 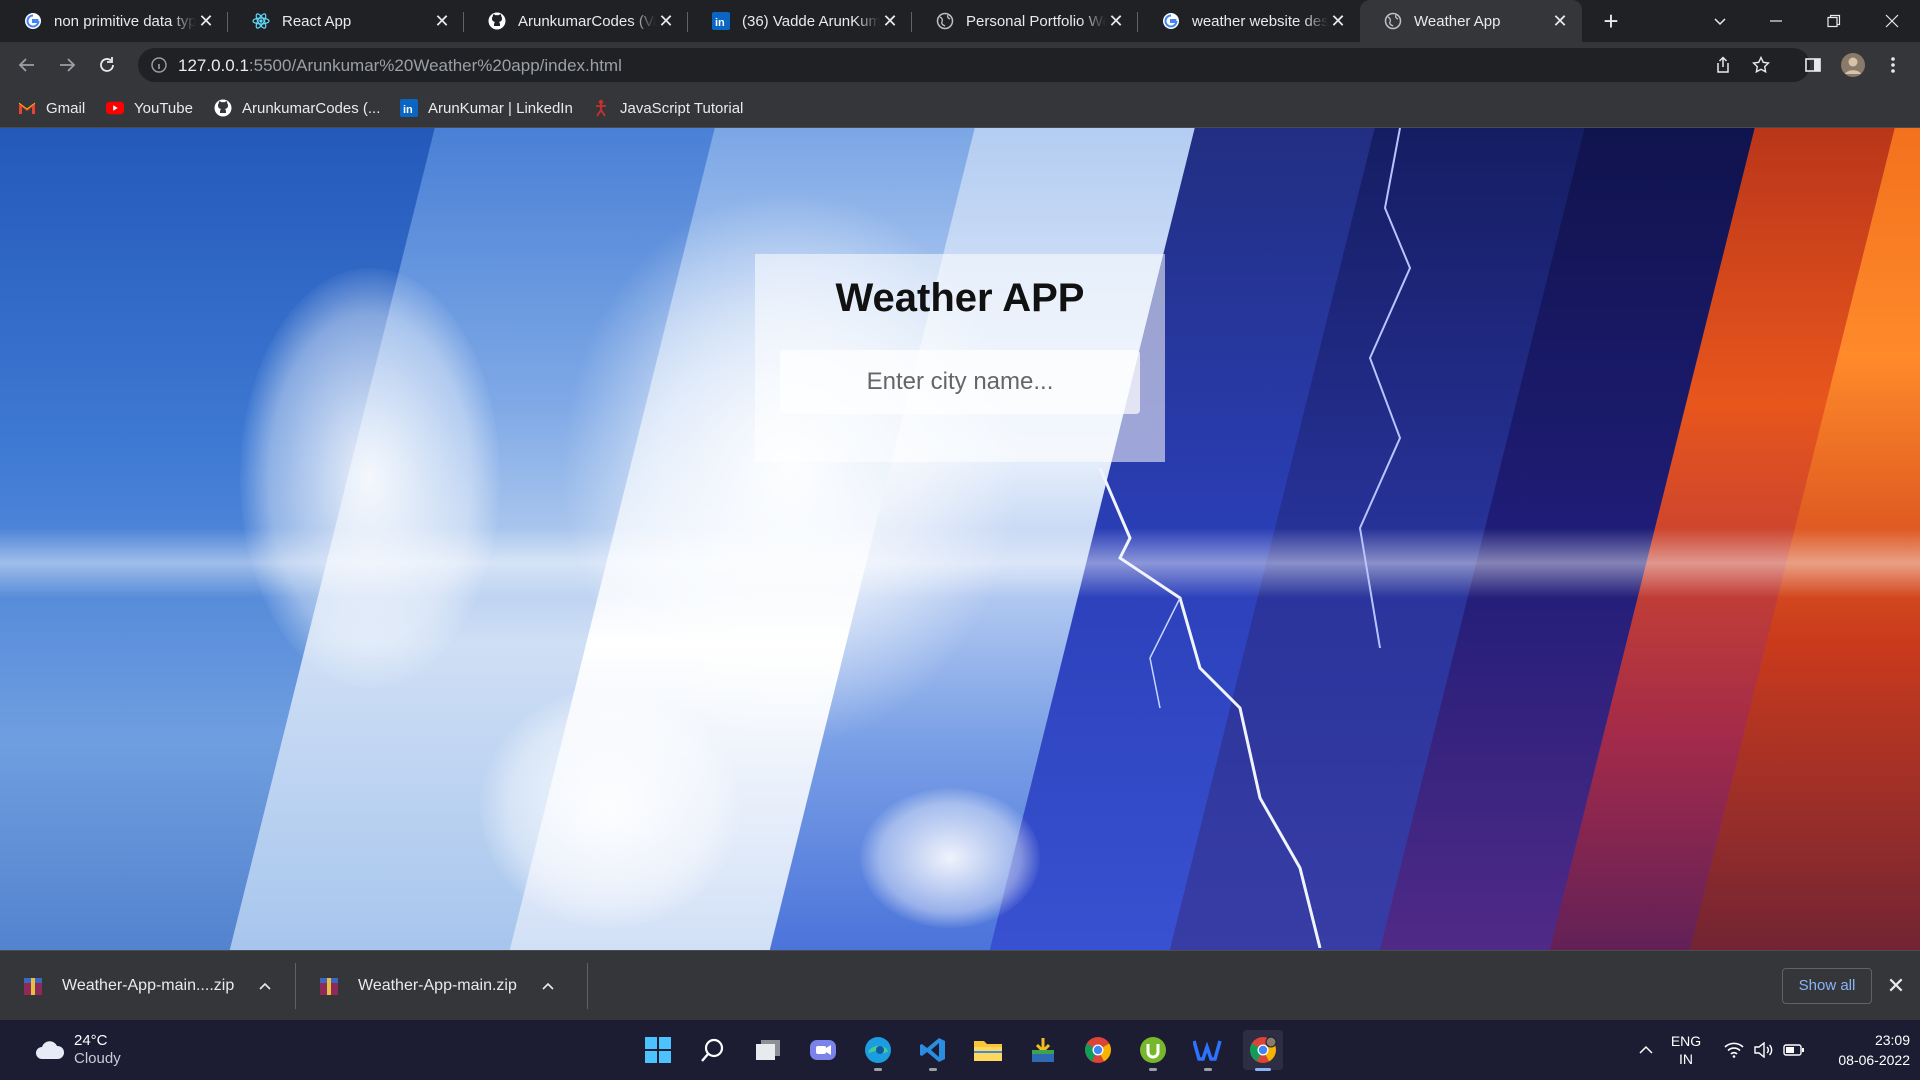 What do you see at coordinates (800, 21) in the screenshot?
I see `tab-linkedin: in (36) Vadde ArunKuma ✕` at bounding box center [800, 21].